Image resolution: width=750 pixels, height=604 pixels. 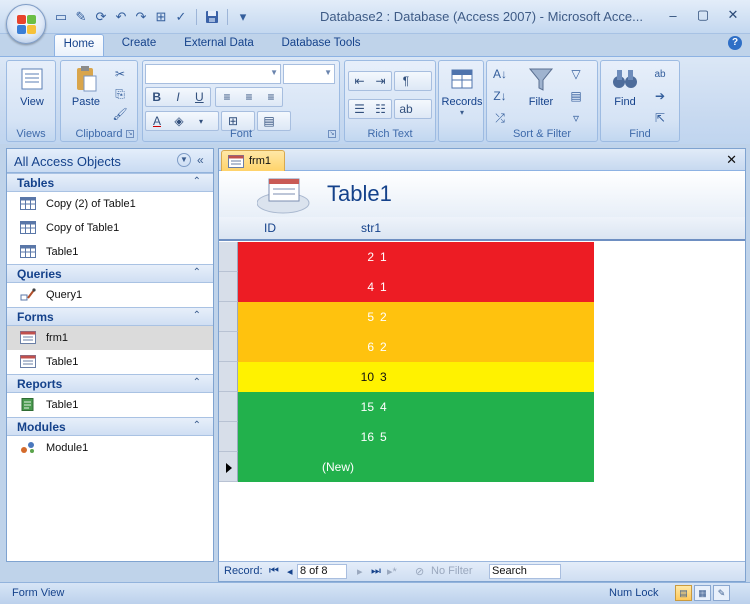 I want to click on format-painter-brush-icon: 🖌, so click(x=120, y=114).